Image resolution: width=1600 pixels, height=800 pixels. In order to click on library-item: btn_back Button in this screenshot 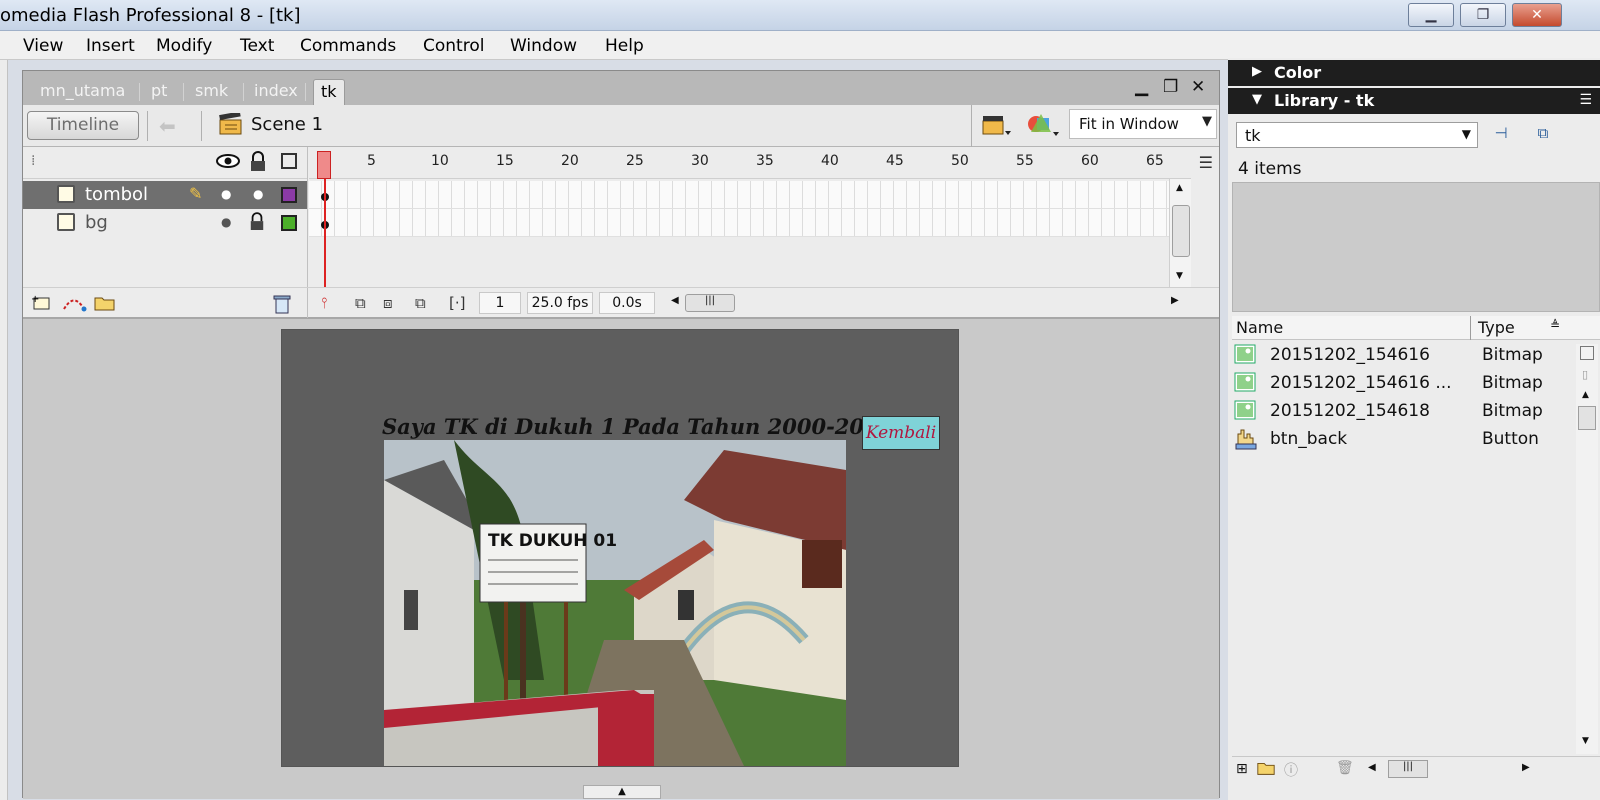, I will do `click(1402, 440)`.